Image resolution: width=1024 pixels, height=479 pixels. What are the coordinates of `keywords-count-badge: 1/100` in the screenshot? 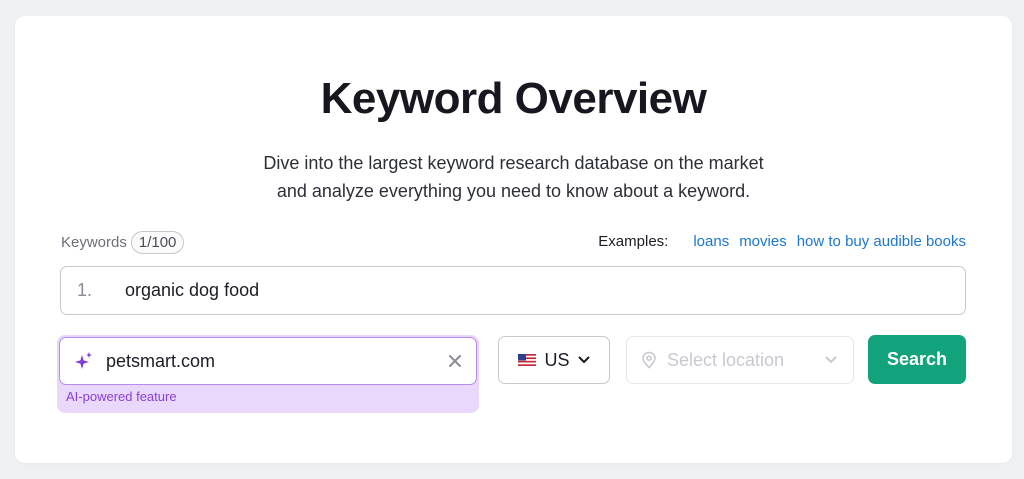 It's located at (157, 242).